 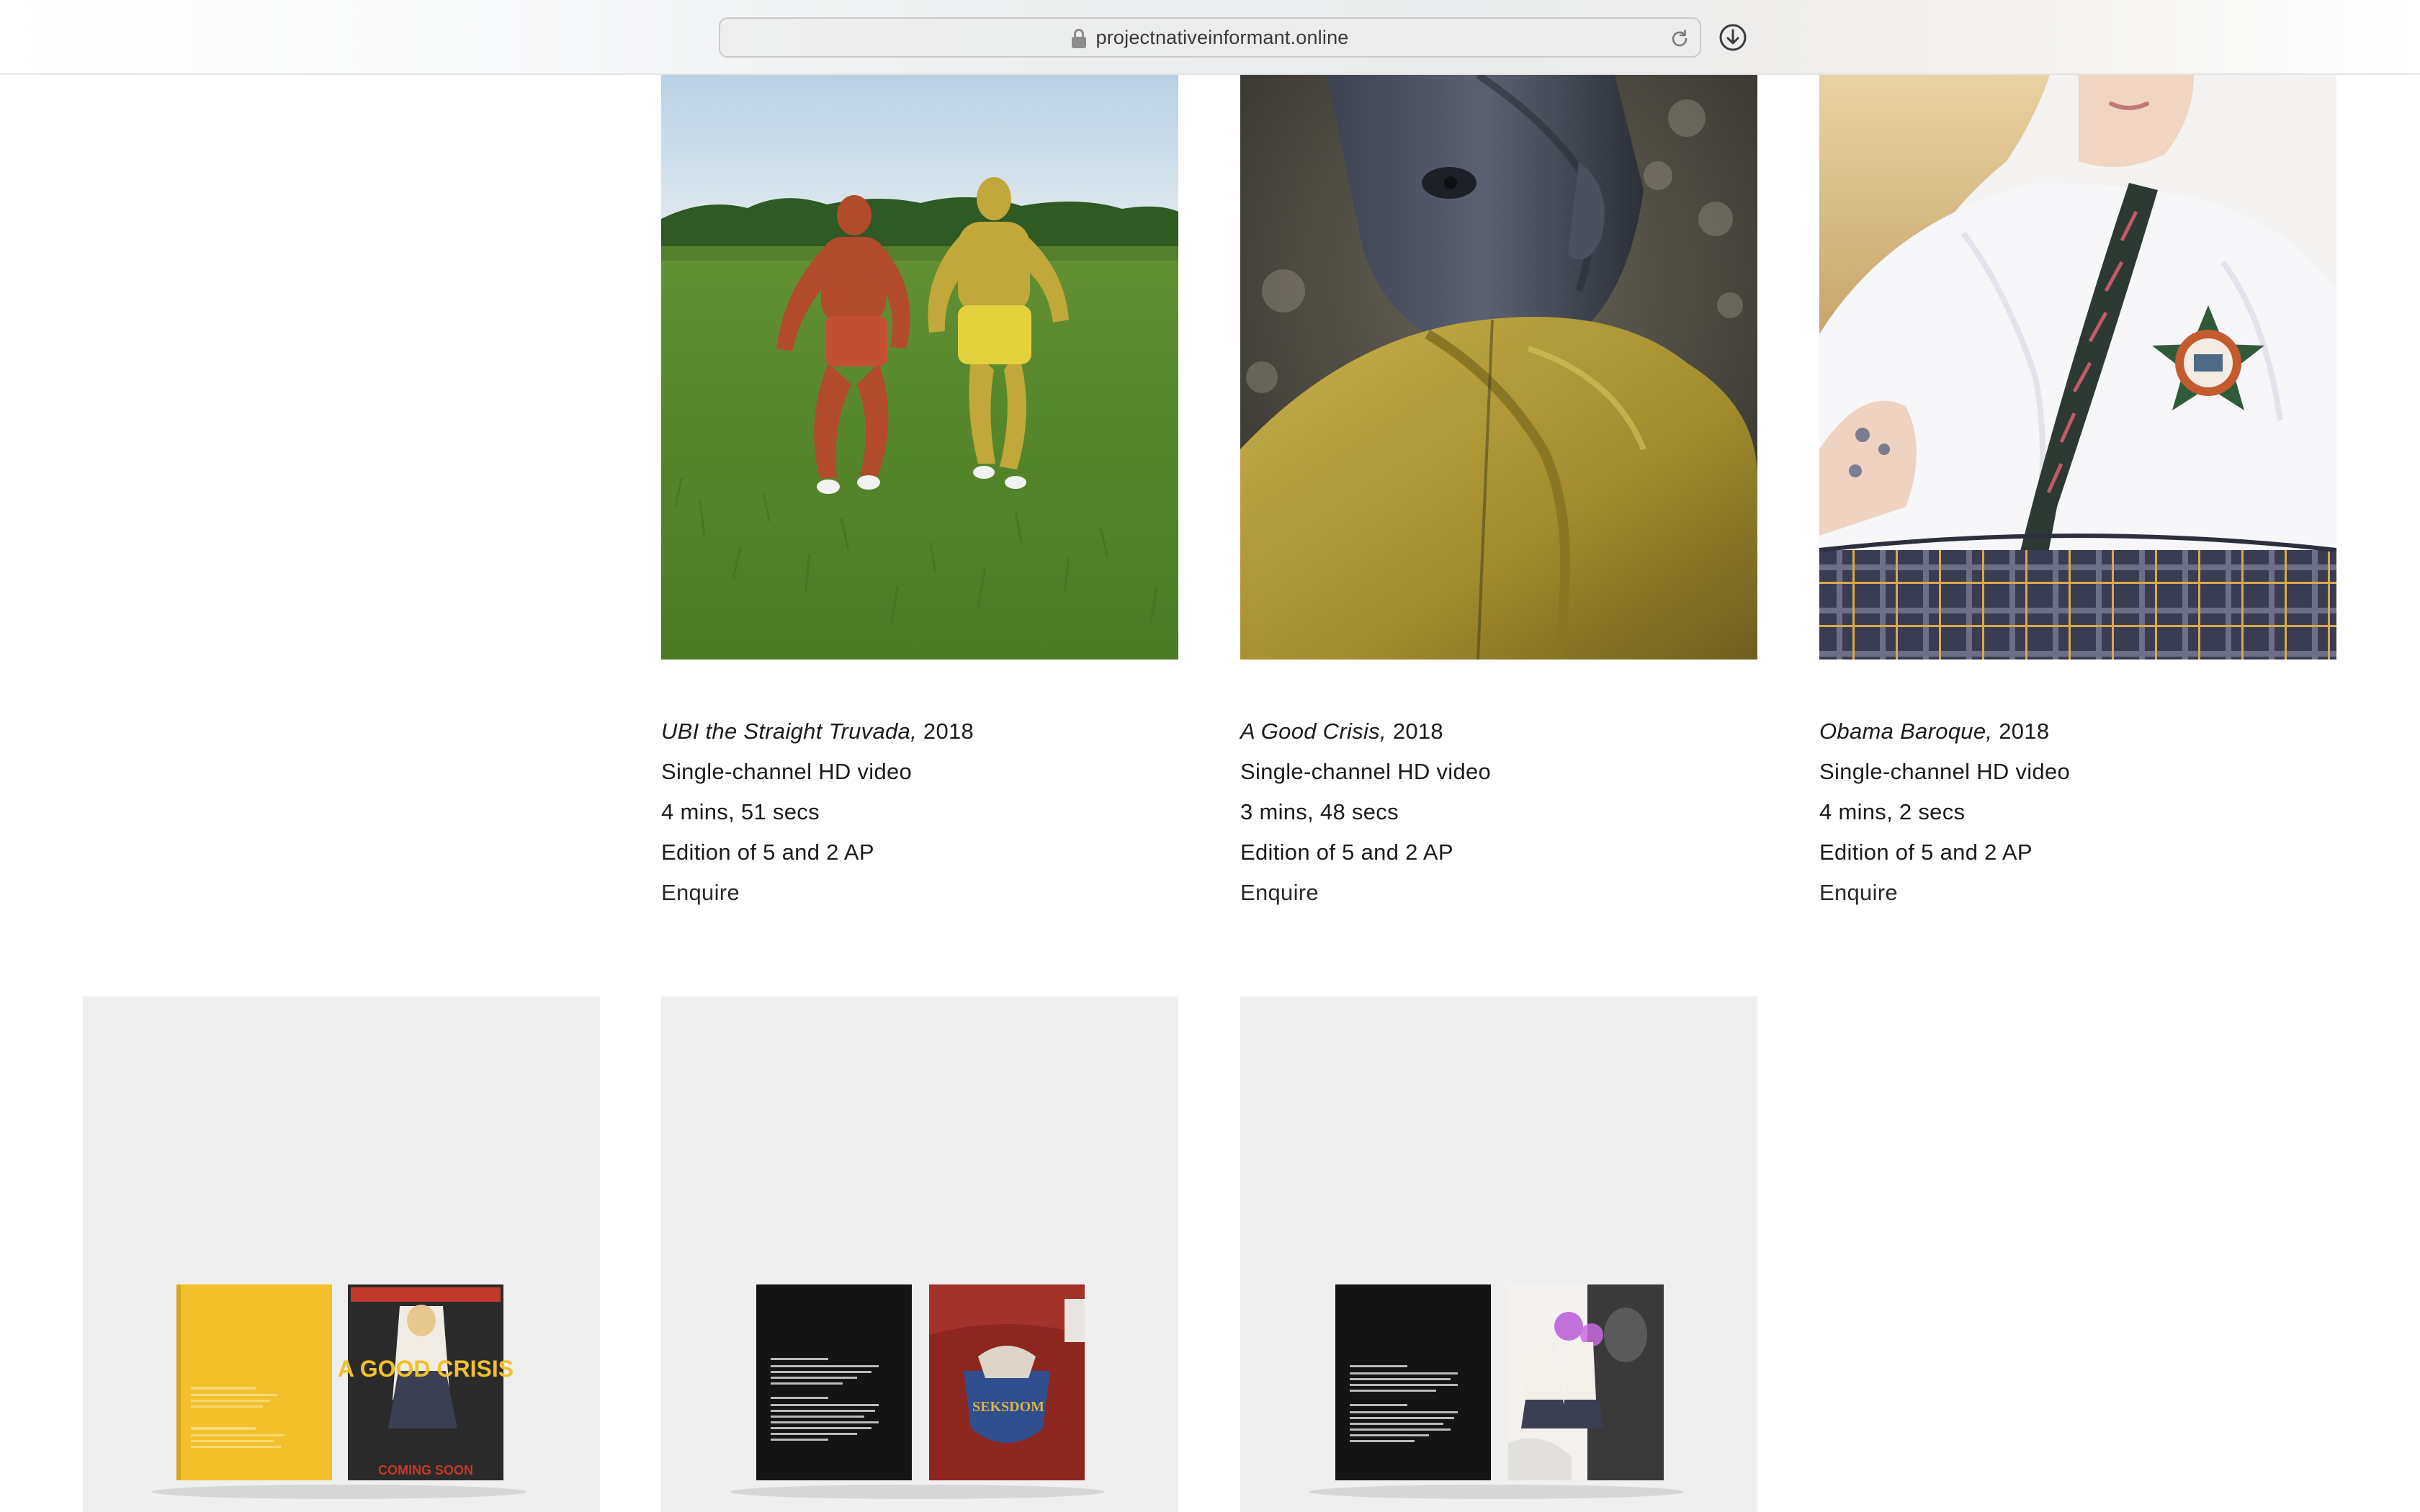 I want to click on artwork-title: Obama Baroque,, so click(x=1906, y=731).